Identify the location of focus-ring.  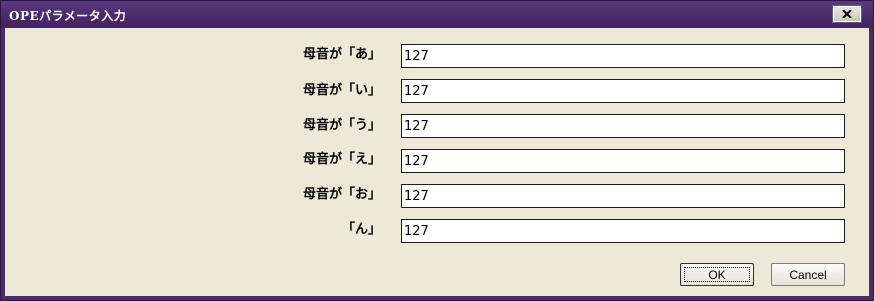
(717, 274).